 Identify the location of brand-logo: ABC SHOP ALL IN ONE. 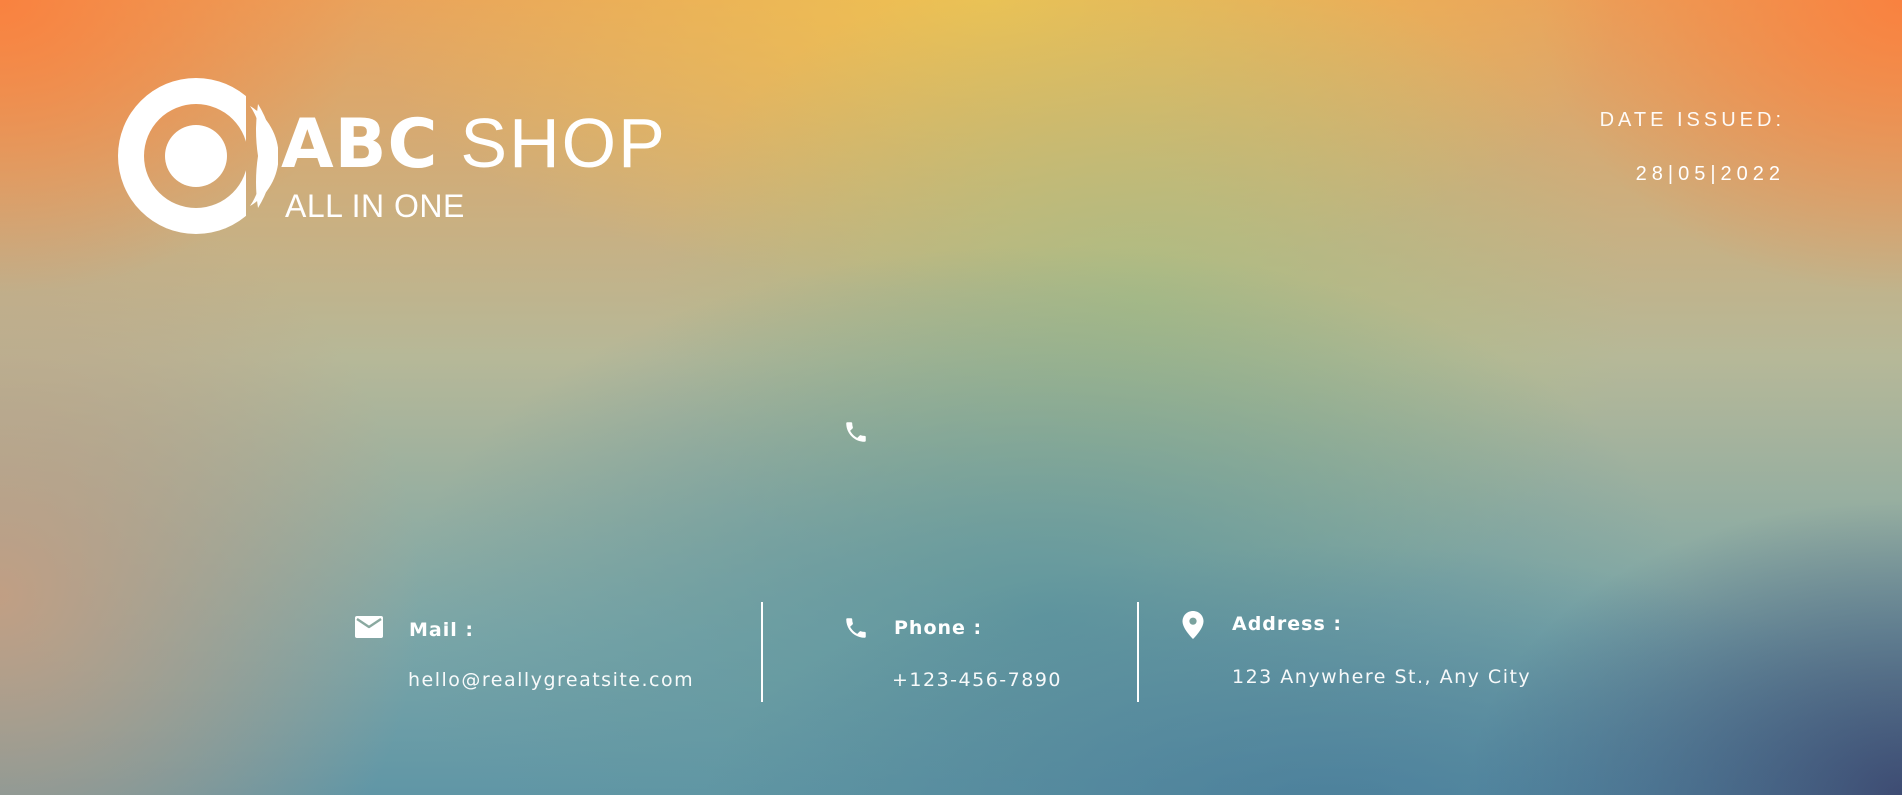
(398, 158).